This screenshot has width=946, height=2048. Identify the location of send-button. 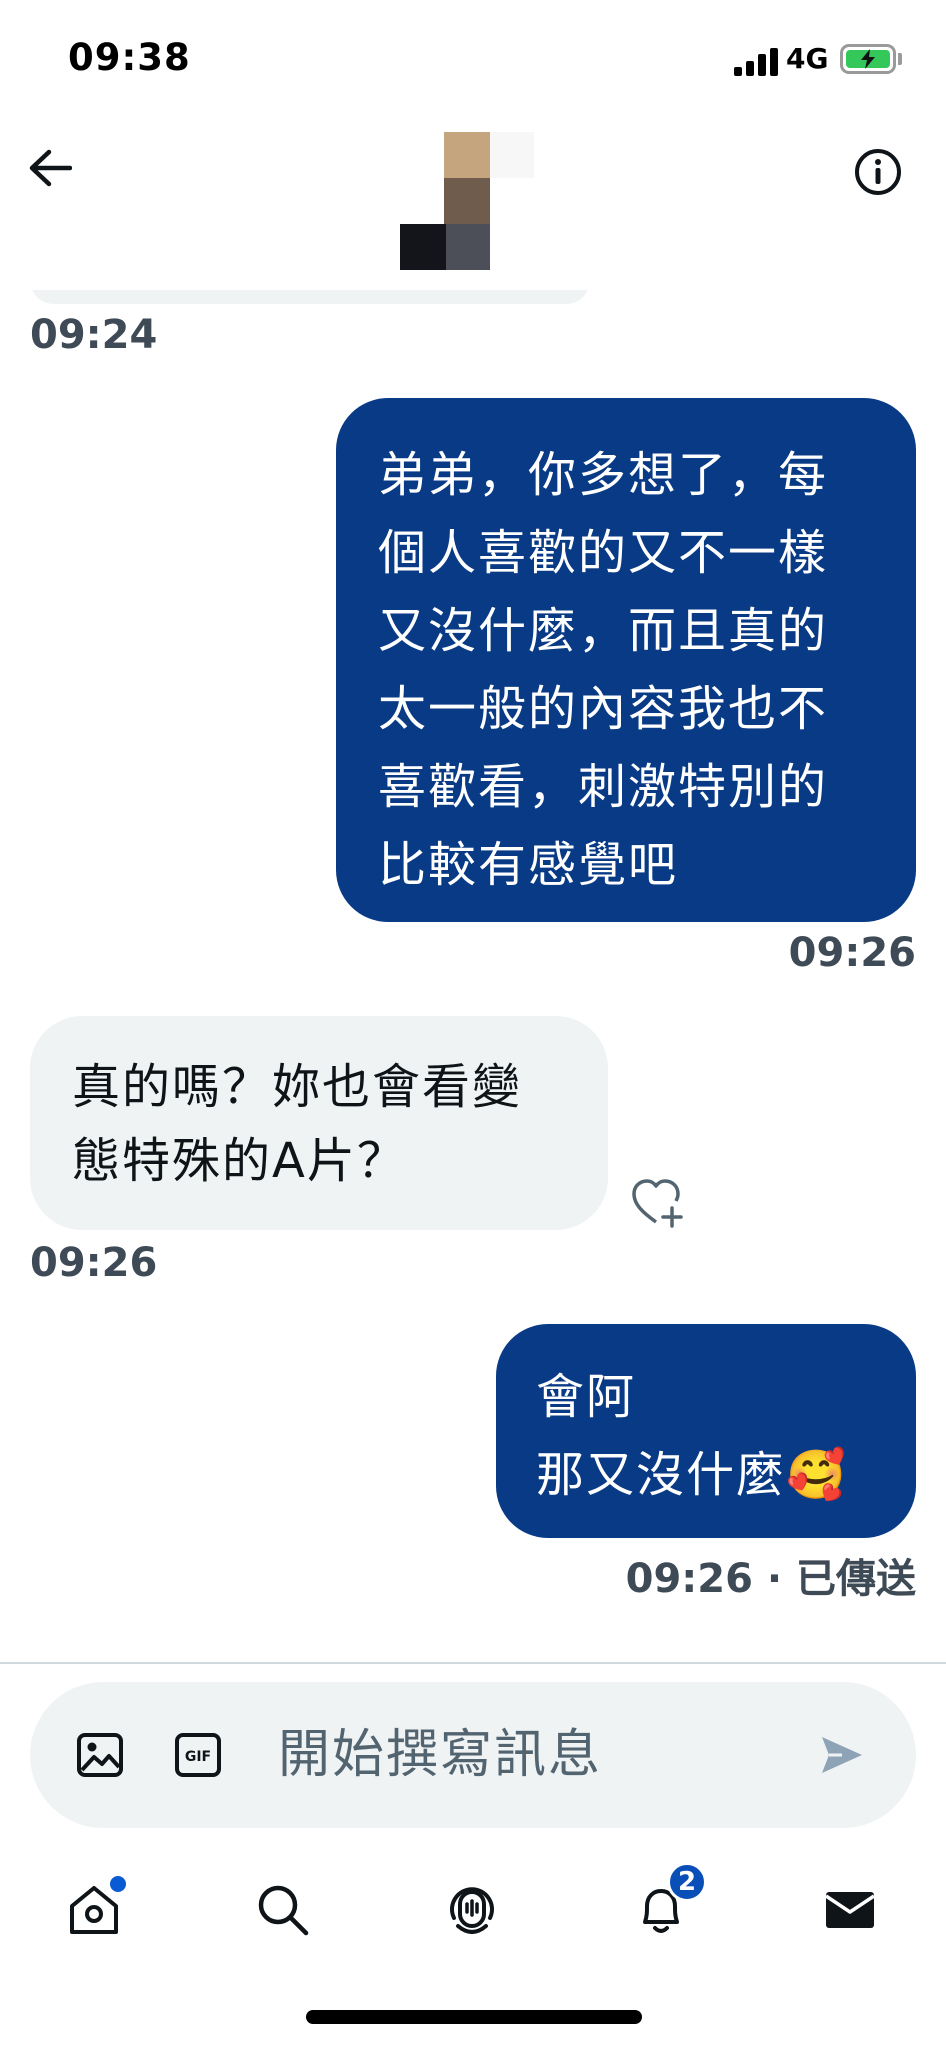
(842, 1755).